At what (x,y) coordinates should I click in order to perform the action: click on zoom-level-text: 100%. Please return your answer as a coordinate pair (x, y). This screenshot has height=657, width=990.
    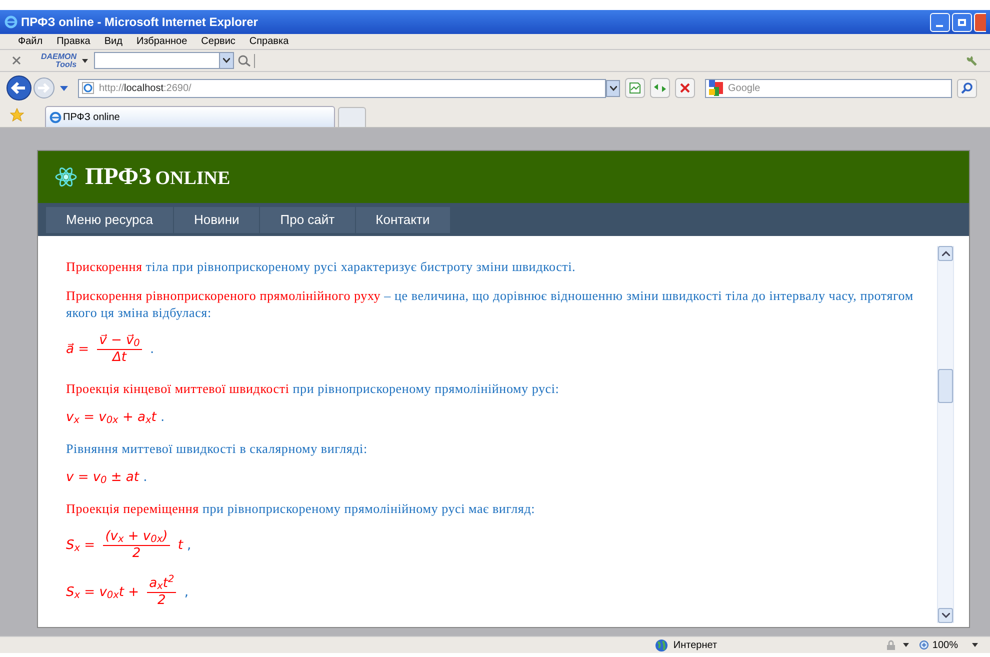
    Looking at the image, I should click on (945, 645).